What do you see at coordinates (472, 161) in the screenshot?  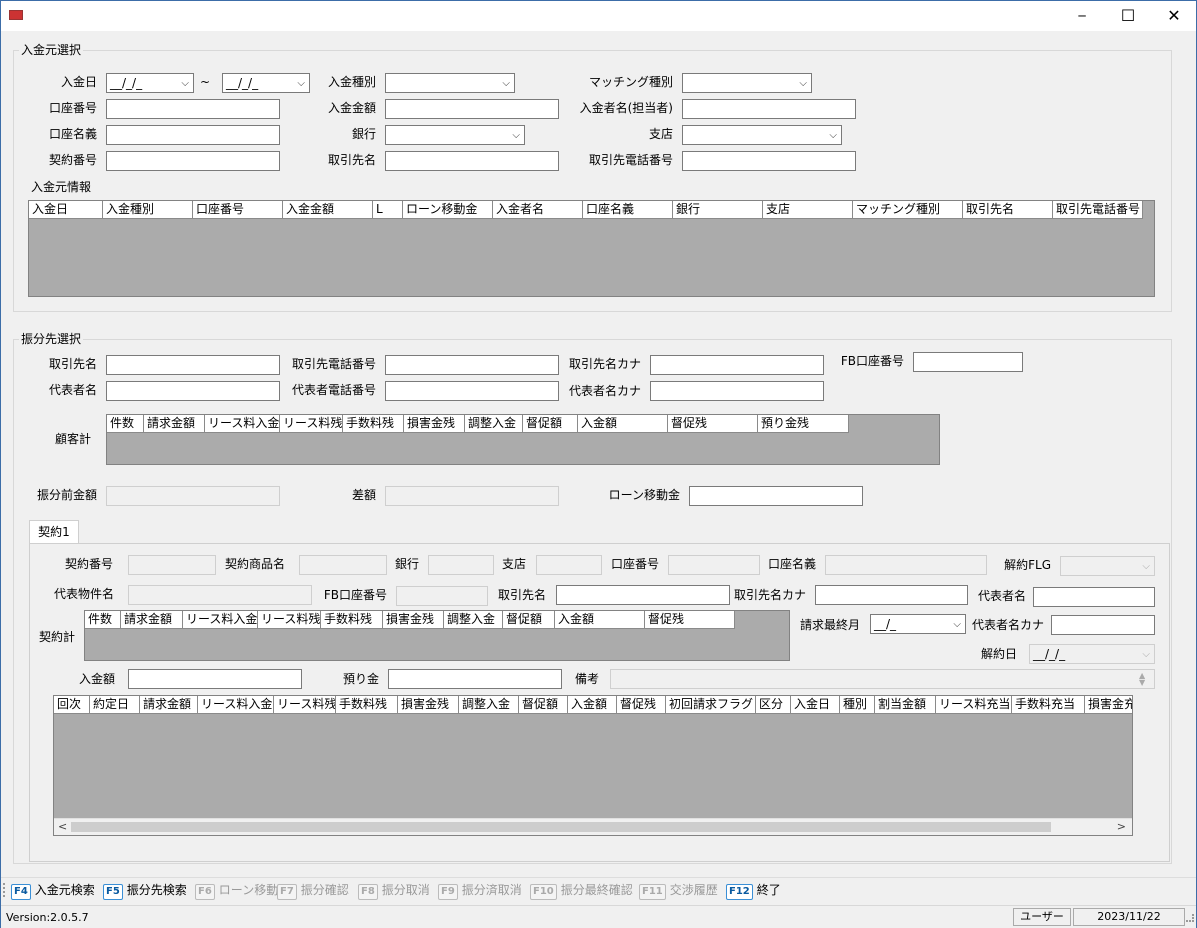 I see `client-name-input` at bounding box center [472, 161].